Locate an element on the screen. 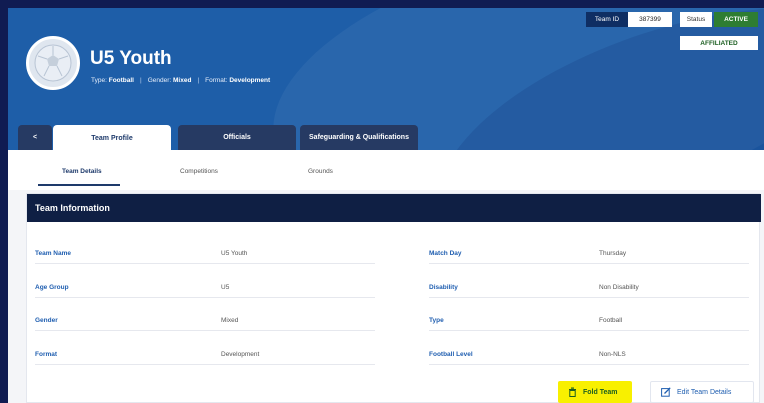 The image size is (764, 403). edit-team-details-button: Edit Team Details is located at coordinates (702, 392).